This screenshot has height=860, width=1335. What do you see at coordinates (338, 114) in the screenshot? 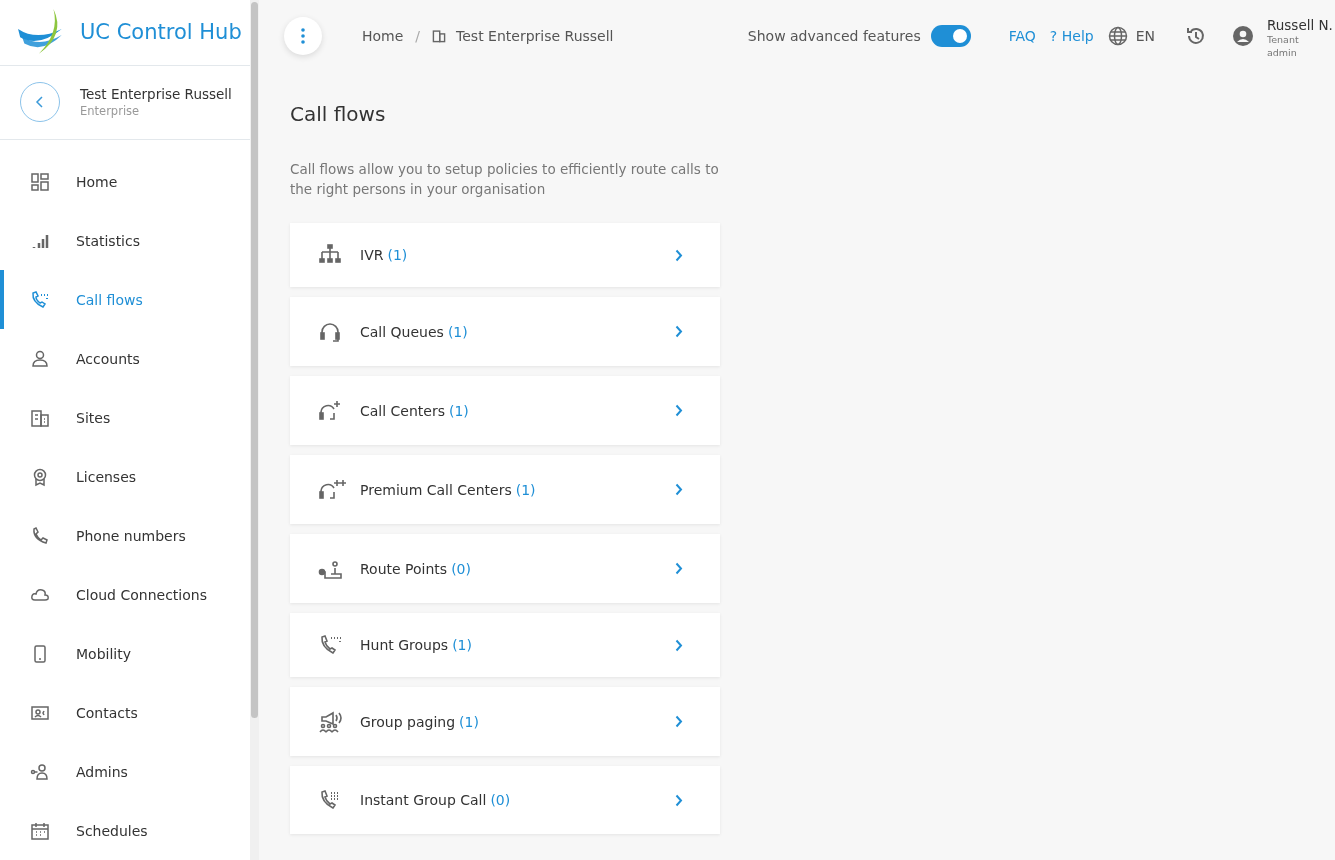
I see `page-title: Call flows` at bounding box center [338, 114].